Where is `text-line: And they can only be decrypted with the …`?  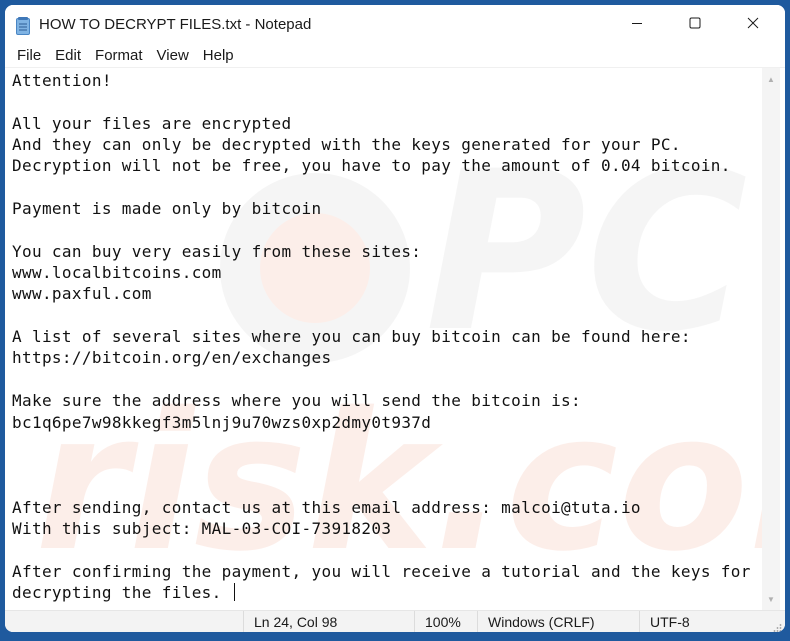
text-line: And they can only be decrypted with the … is located at coordinates (346, 145).